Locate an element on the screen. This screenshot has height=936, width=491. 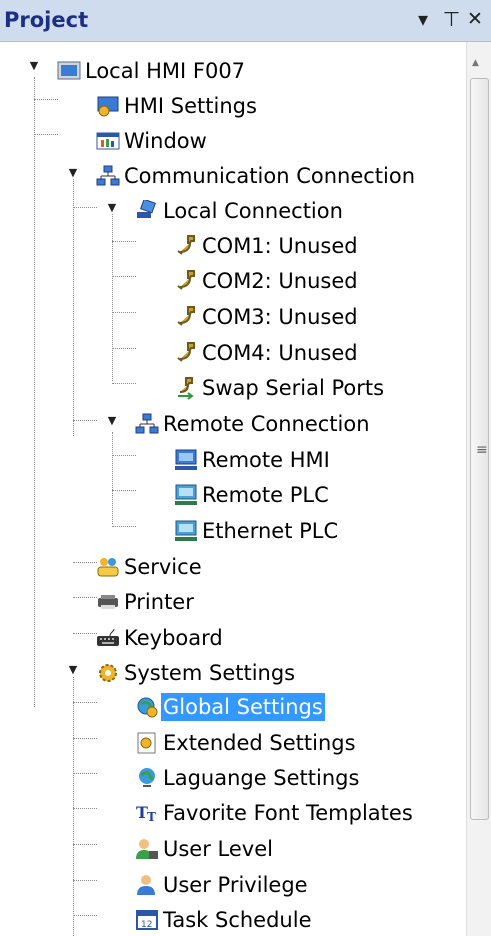
local-connection-icon is located at coordinates (147, 211).